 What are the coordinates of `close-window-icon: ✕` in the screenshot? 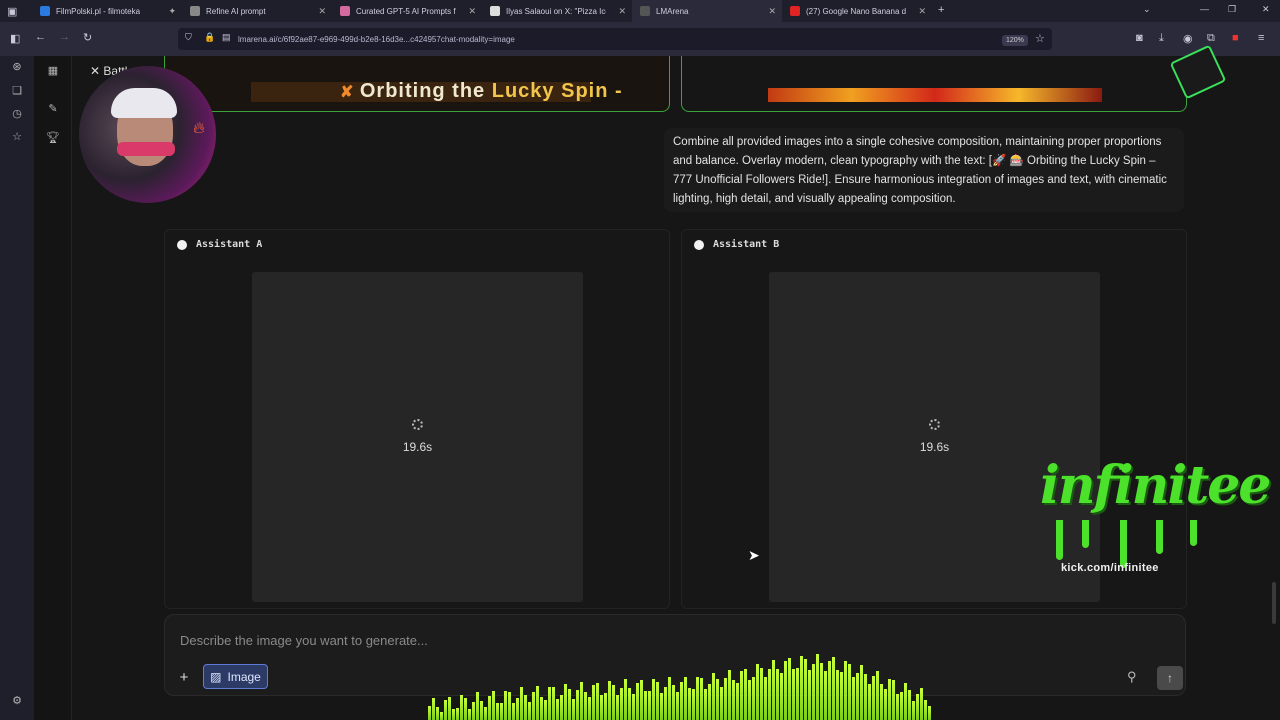 It's located at (1266, 9).